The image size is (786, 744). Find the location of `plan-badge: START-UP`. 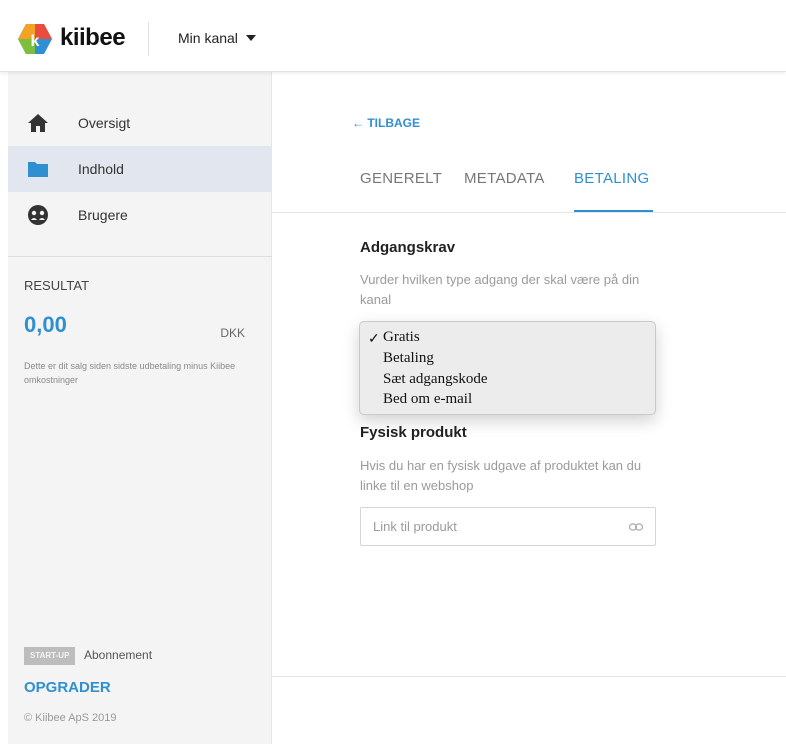

plan-badge: START-UP is located at coordinates (50, 656).